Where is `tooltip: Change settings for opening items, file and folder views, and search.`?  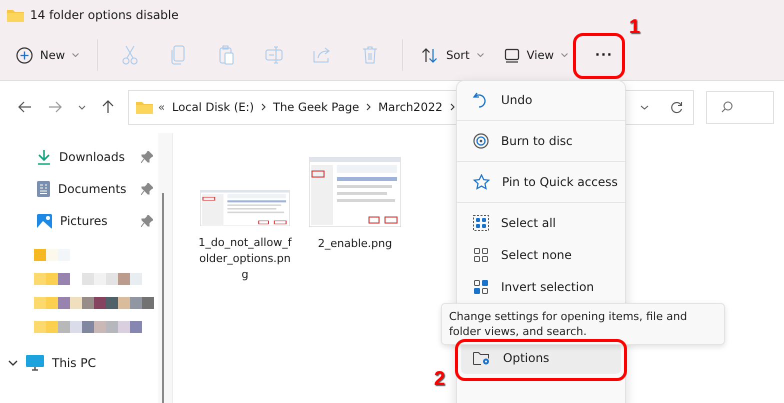 tooltip: Change settings for opening items, file and folder views, and search. is located at coordinates (583, 324).